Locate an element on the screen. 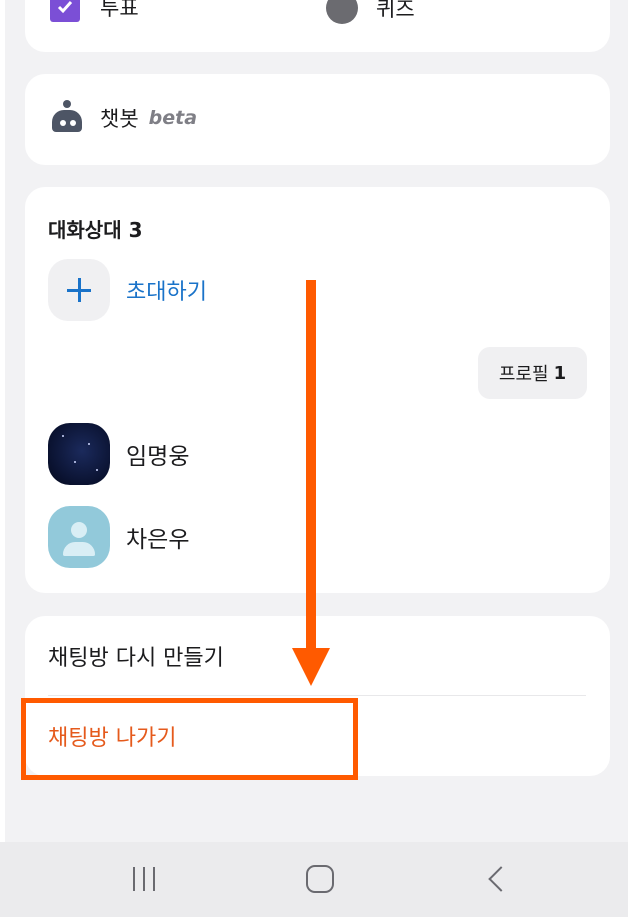  profile-button: 프로필 1 is located at coordinates (532, 373).